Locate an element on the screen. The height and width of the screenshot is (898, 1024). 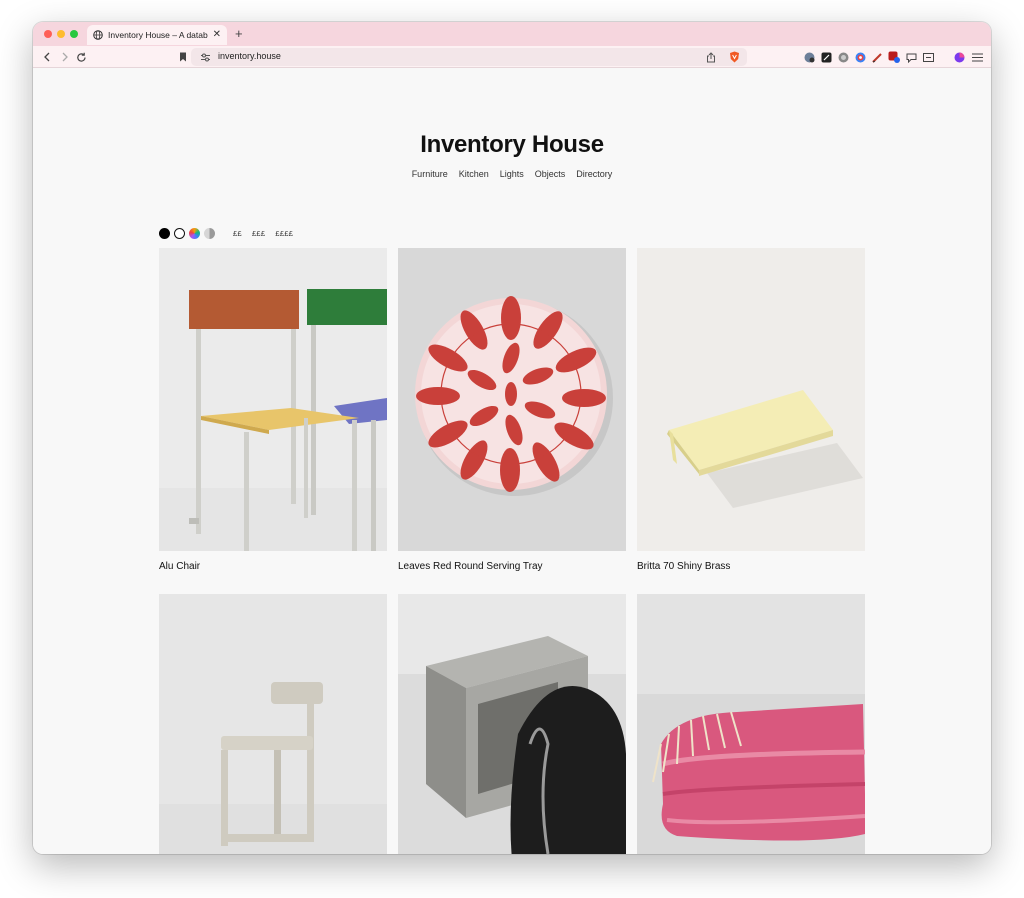
forward-icon is located at coordinates (65, 57).